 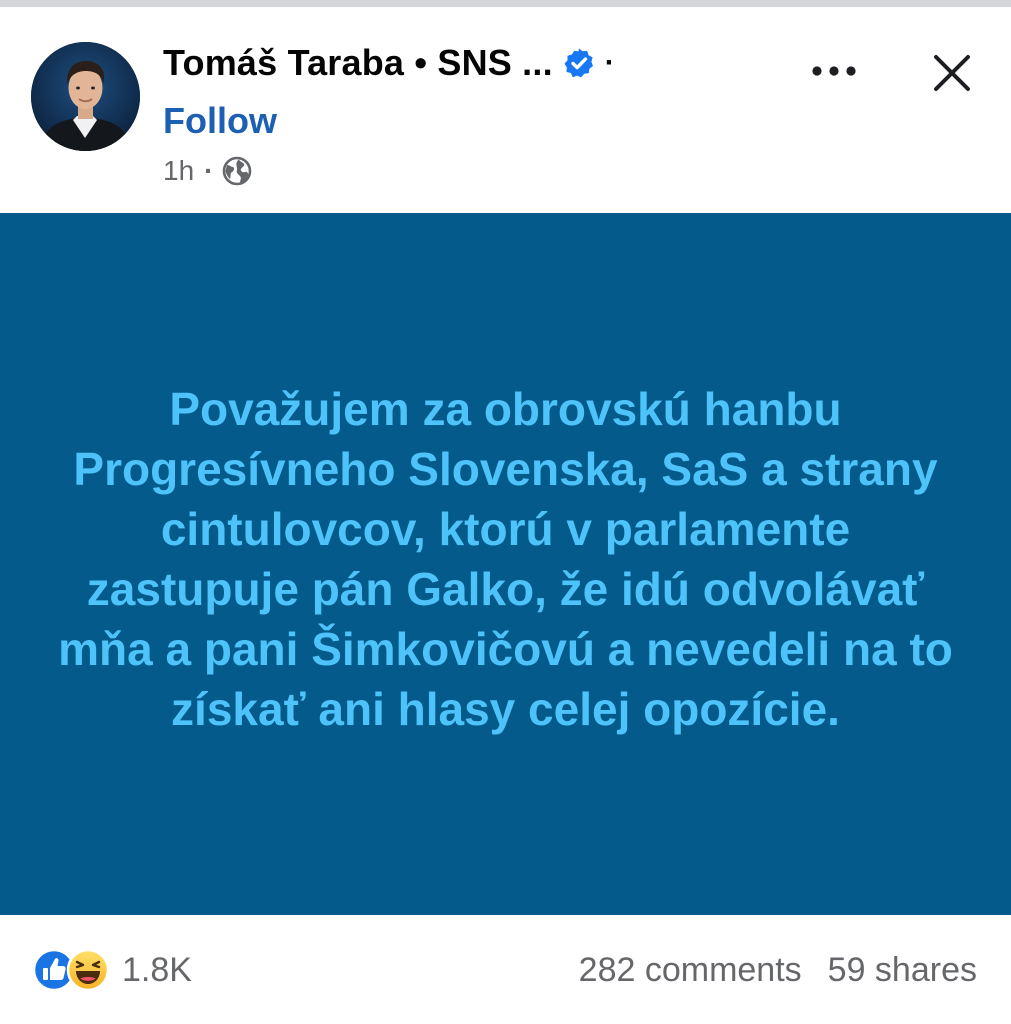 I want to click on more-options-button, so click(x=834, y=71).